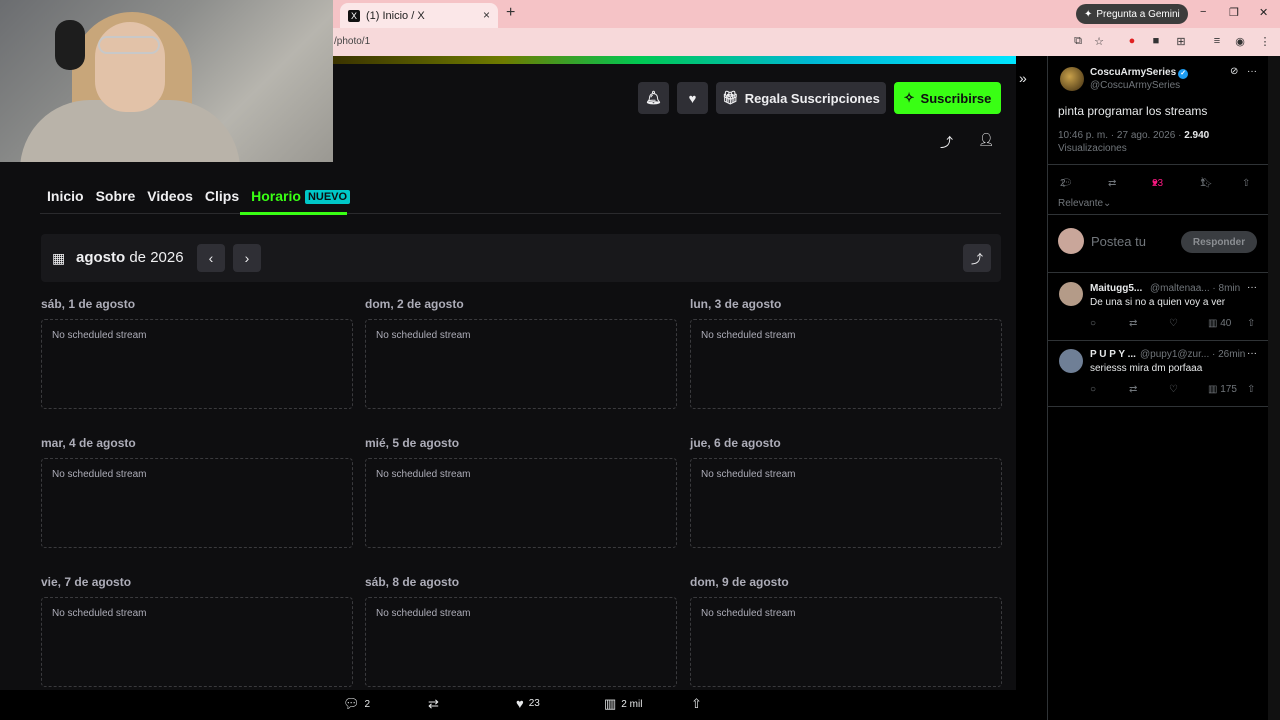  What do you see at coordinates (1099, 41) in the screenshot?
I see `bookmark-star-icon: ☆` at bounding box center [1099, 41].